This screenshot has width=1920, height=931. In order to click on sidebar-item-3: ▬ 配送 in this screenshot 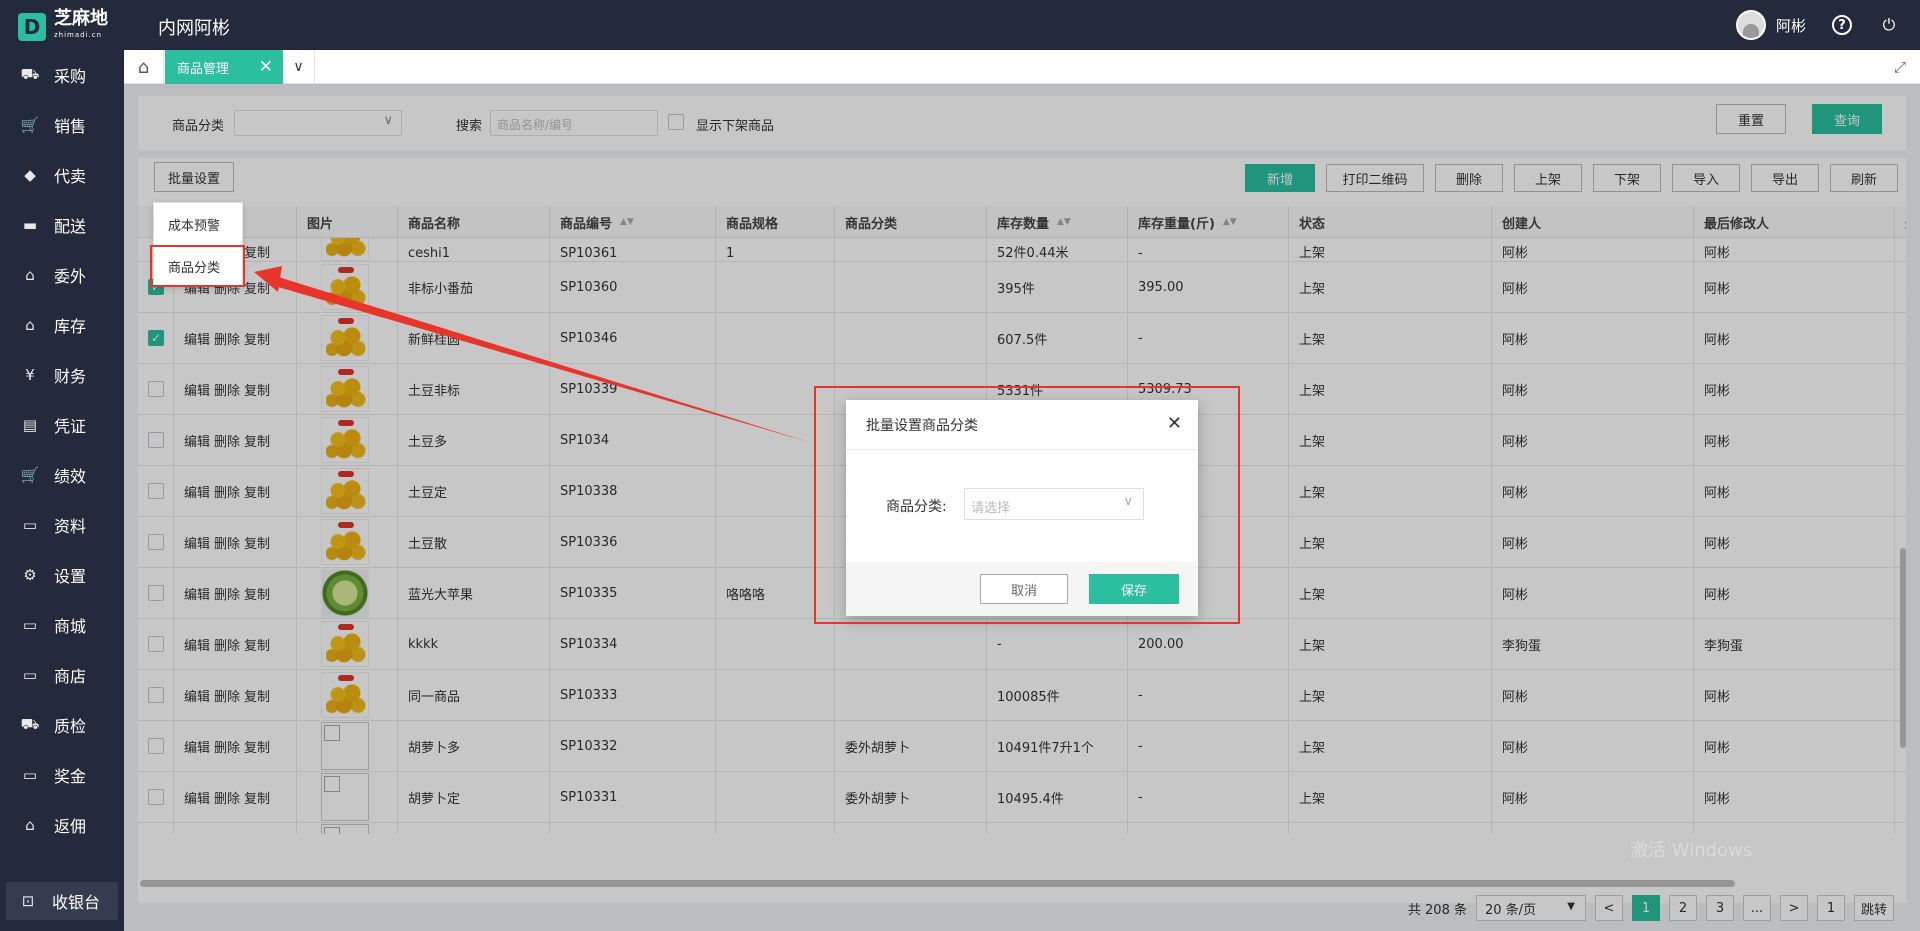, I will do `click(62, 225)`.